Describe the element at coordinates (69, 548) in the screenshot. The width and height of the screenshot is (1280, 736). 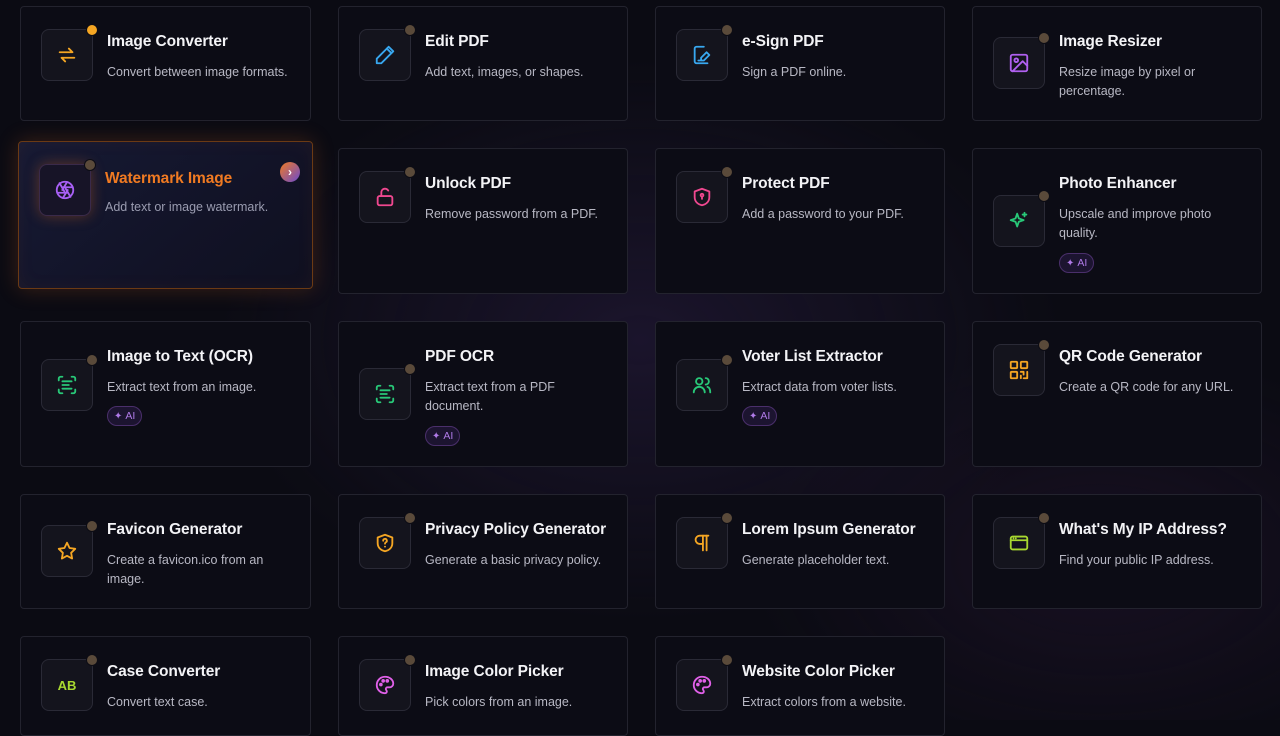
I see `star-icon` at that location.